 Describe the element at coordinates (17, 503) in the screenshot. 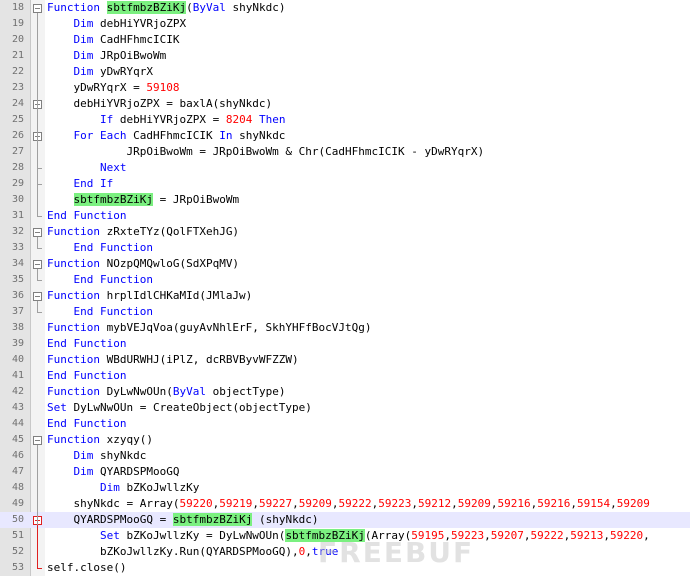

I see `line-number: 49` at that location.